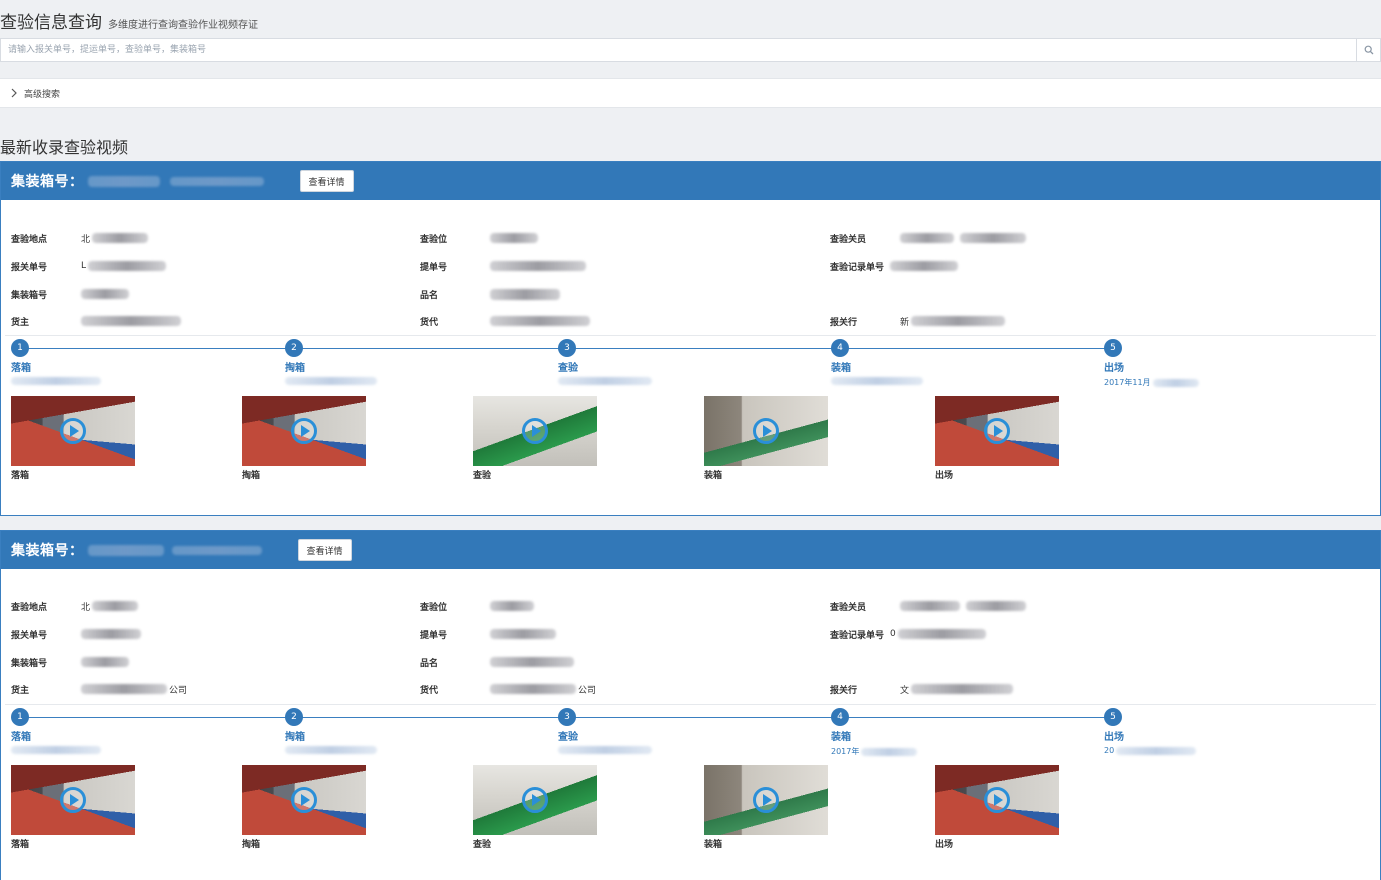 Image resolution: width=1381 pixels, height=880 pixels. Describe the element at coordinates (174, 550) in the screenshot. I see `container-value` at that location.